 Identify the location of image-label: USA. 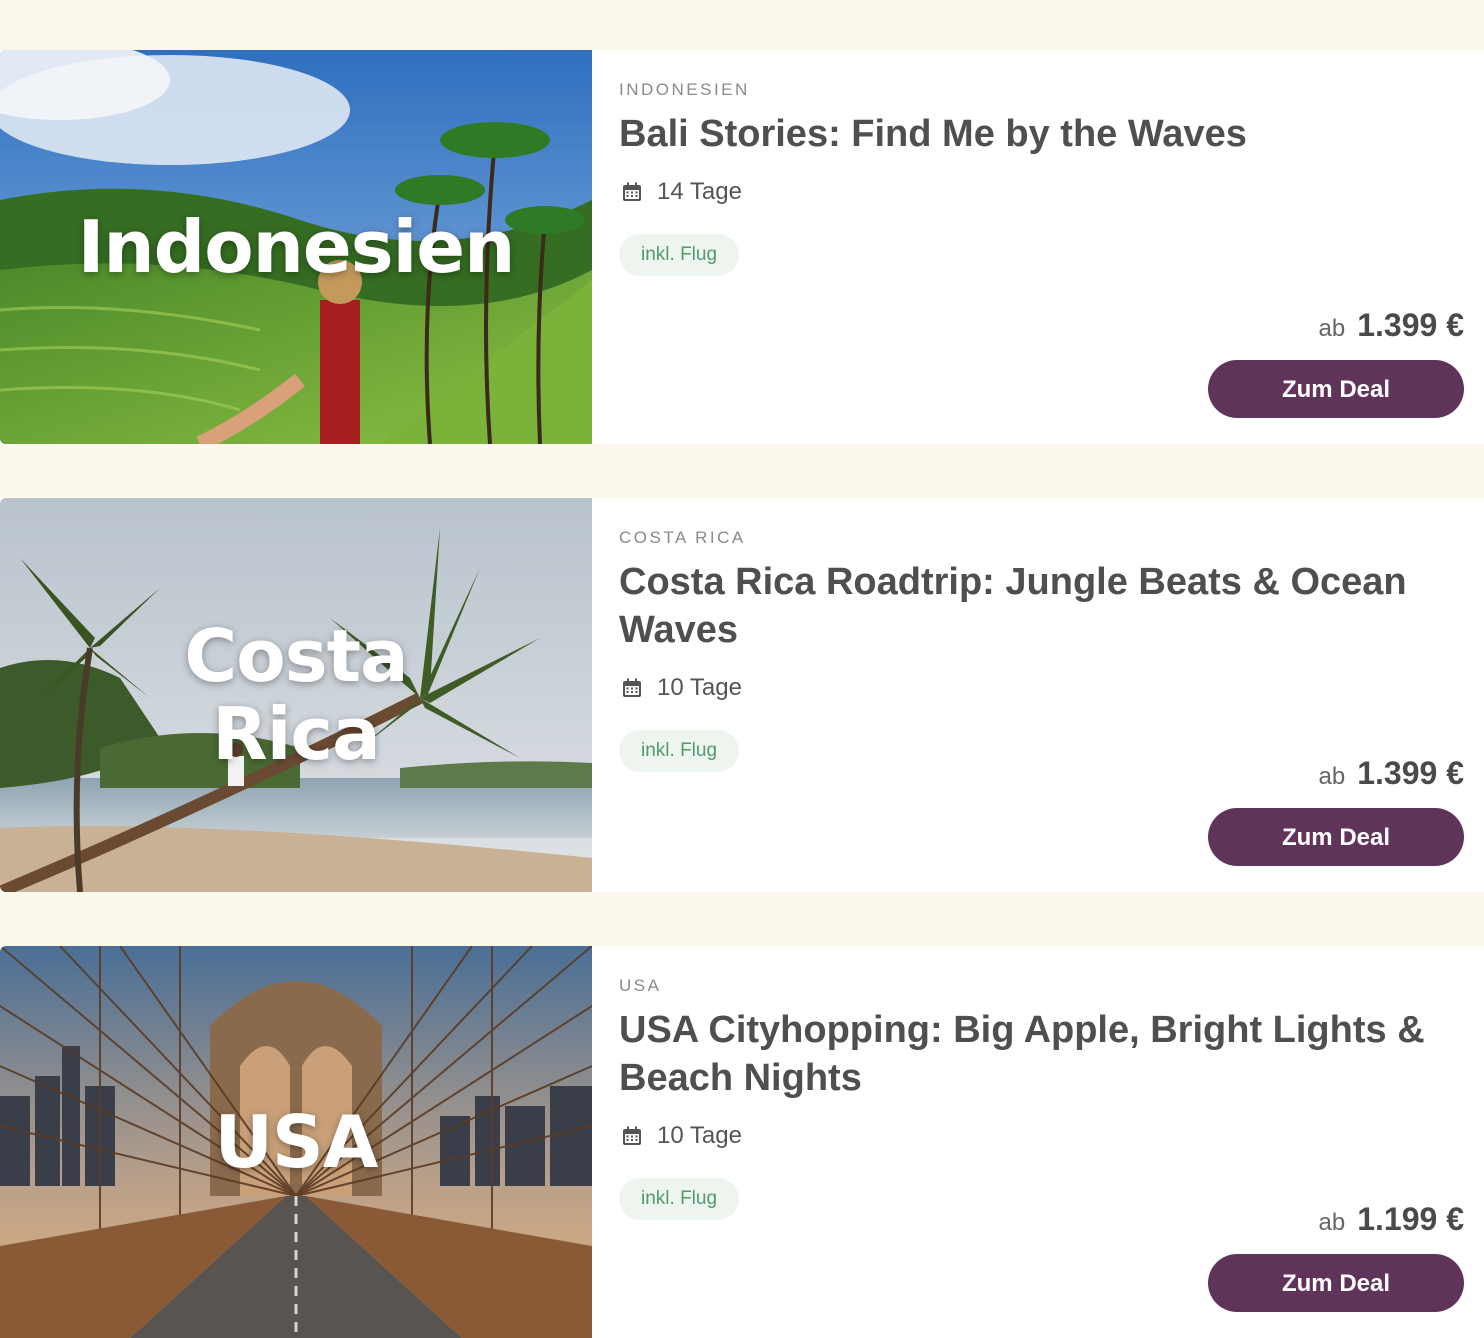
(296, 1142).